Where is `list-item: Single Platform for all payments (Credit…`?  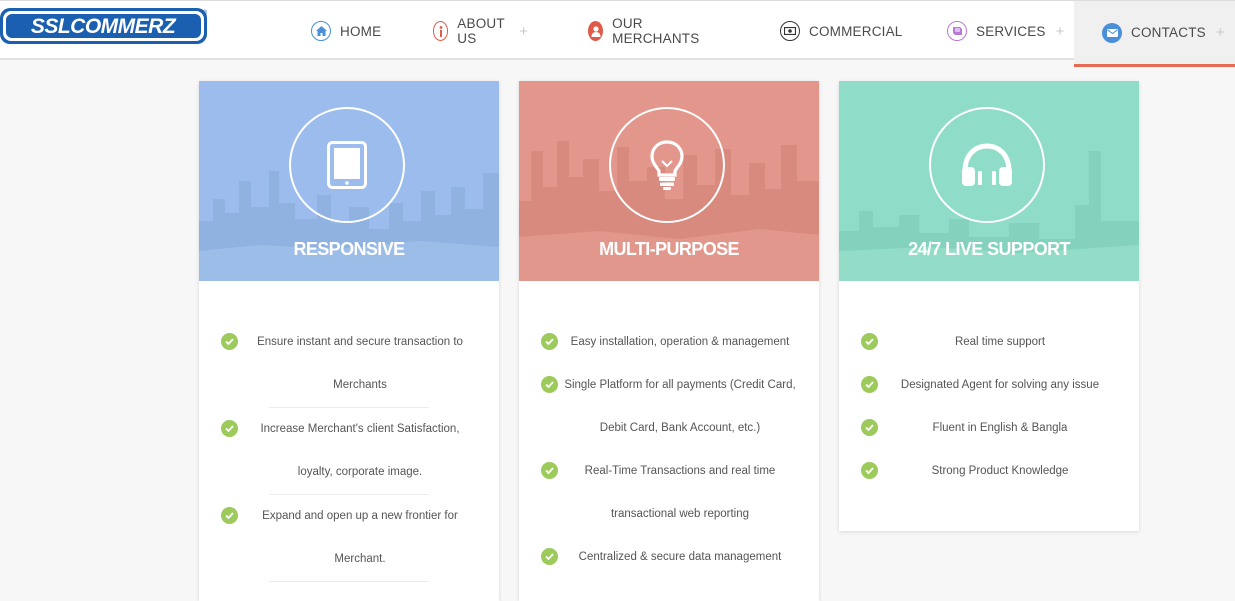 list-item: Single Platform for all payments (Credit… is located at coordinates (669, 407).